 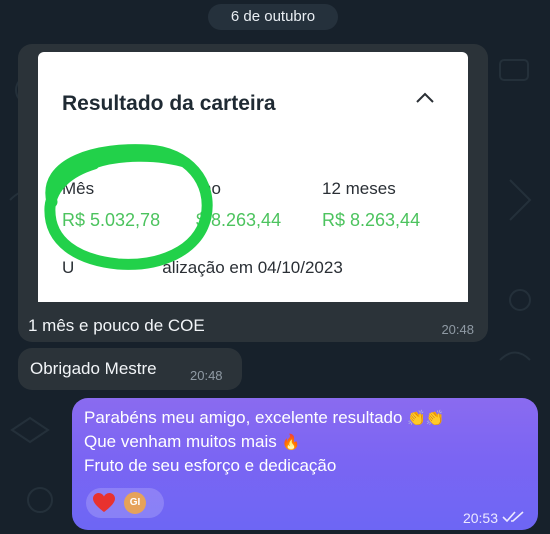 I want to click on incoming-text-message: Obrigado Mestre 20:48, so click(x=130, y=369).